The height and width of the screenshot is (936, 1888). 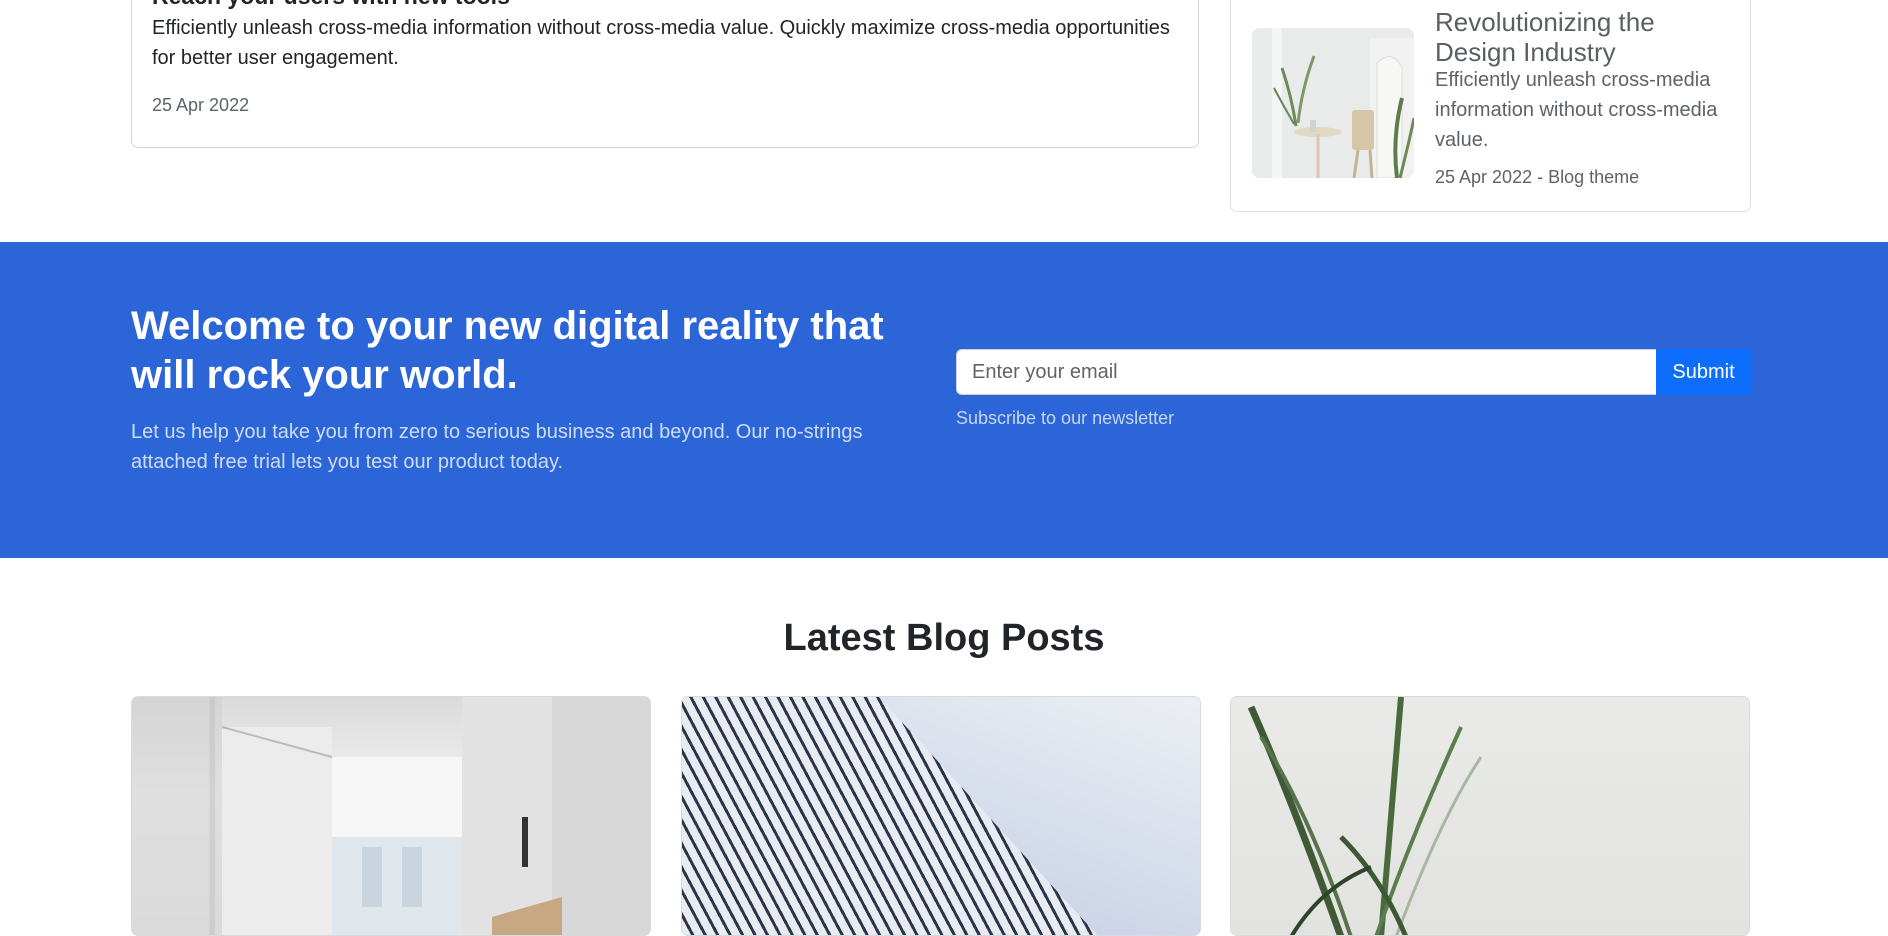 I want to click on post-image-architecture, so click(x=941, y=816).